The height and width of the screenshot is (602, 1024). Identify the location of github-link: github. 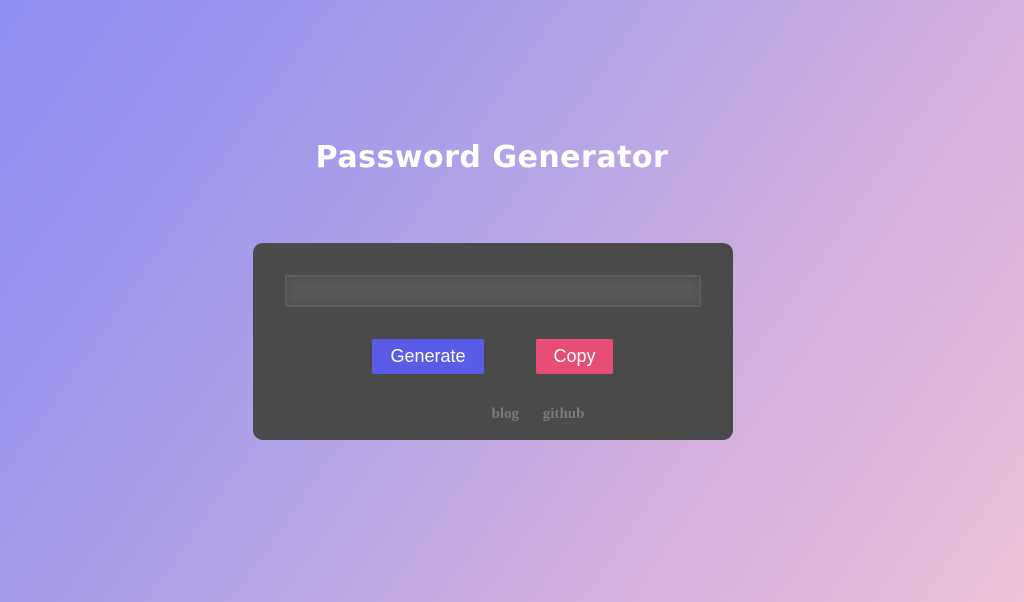
(564, 414).